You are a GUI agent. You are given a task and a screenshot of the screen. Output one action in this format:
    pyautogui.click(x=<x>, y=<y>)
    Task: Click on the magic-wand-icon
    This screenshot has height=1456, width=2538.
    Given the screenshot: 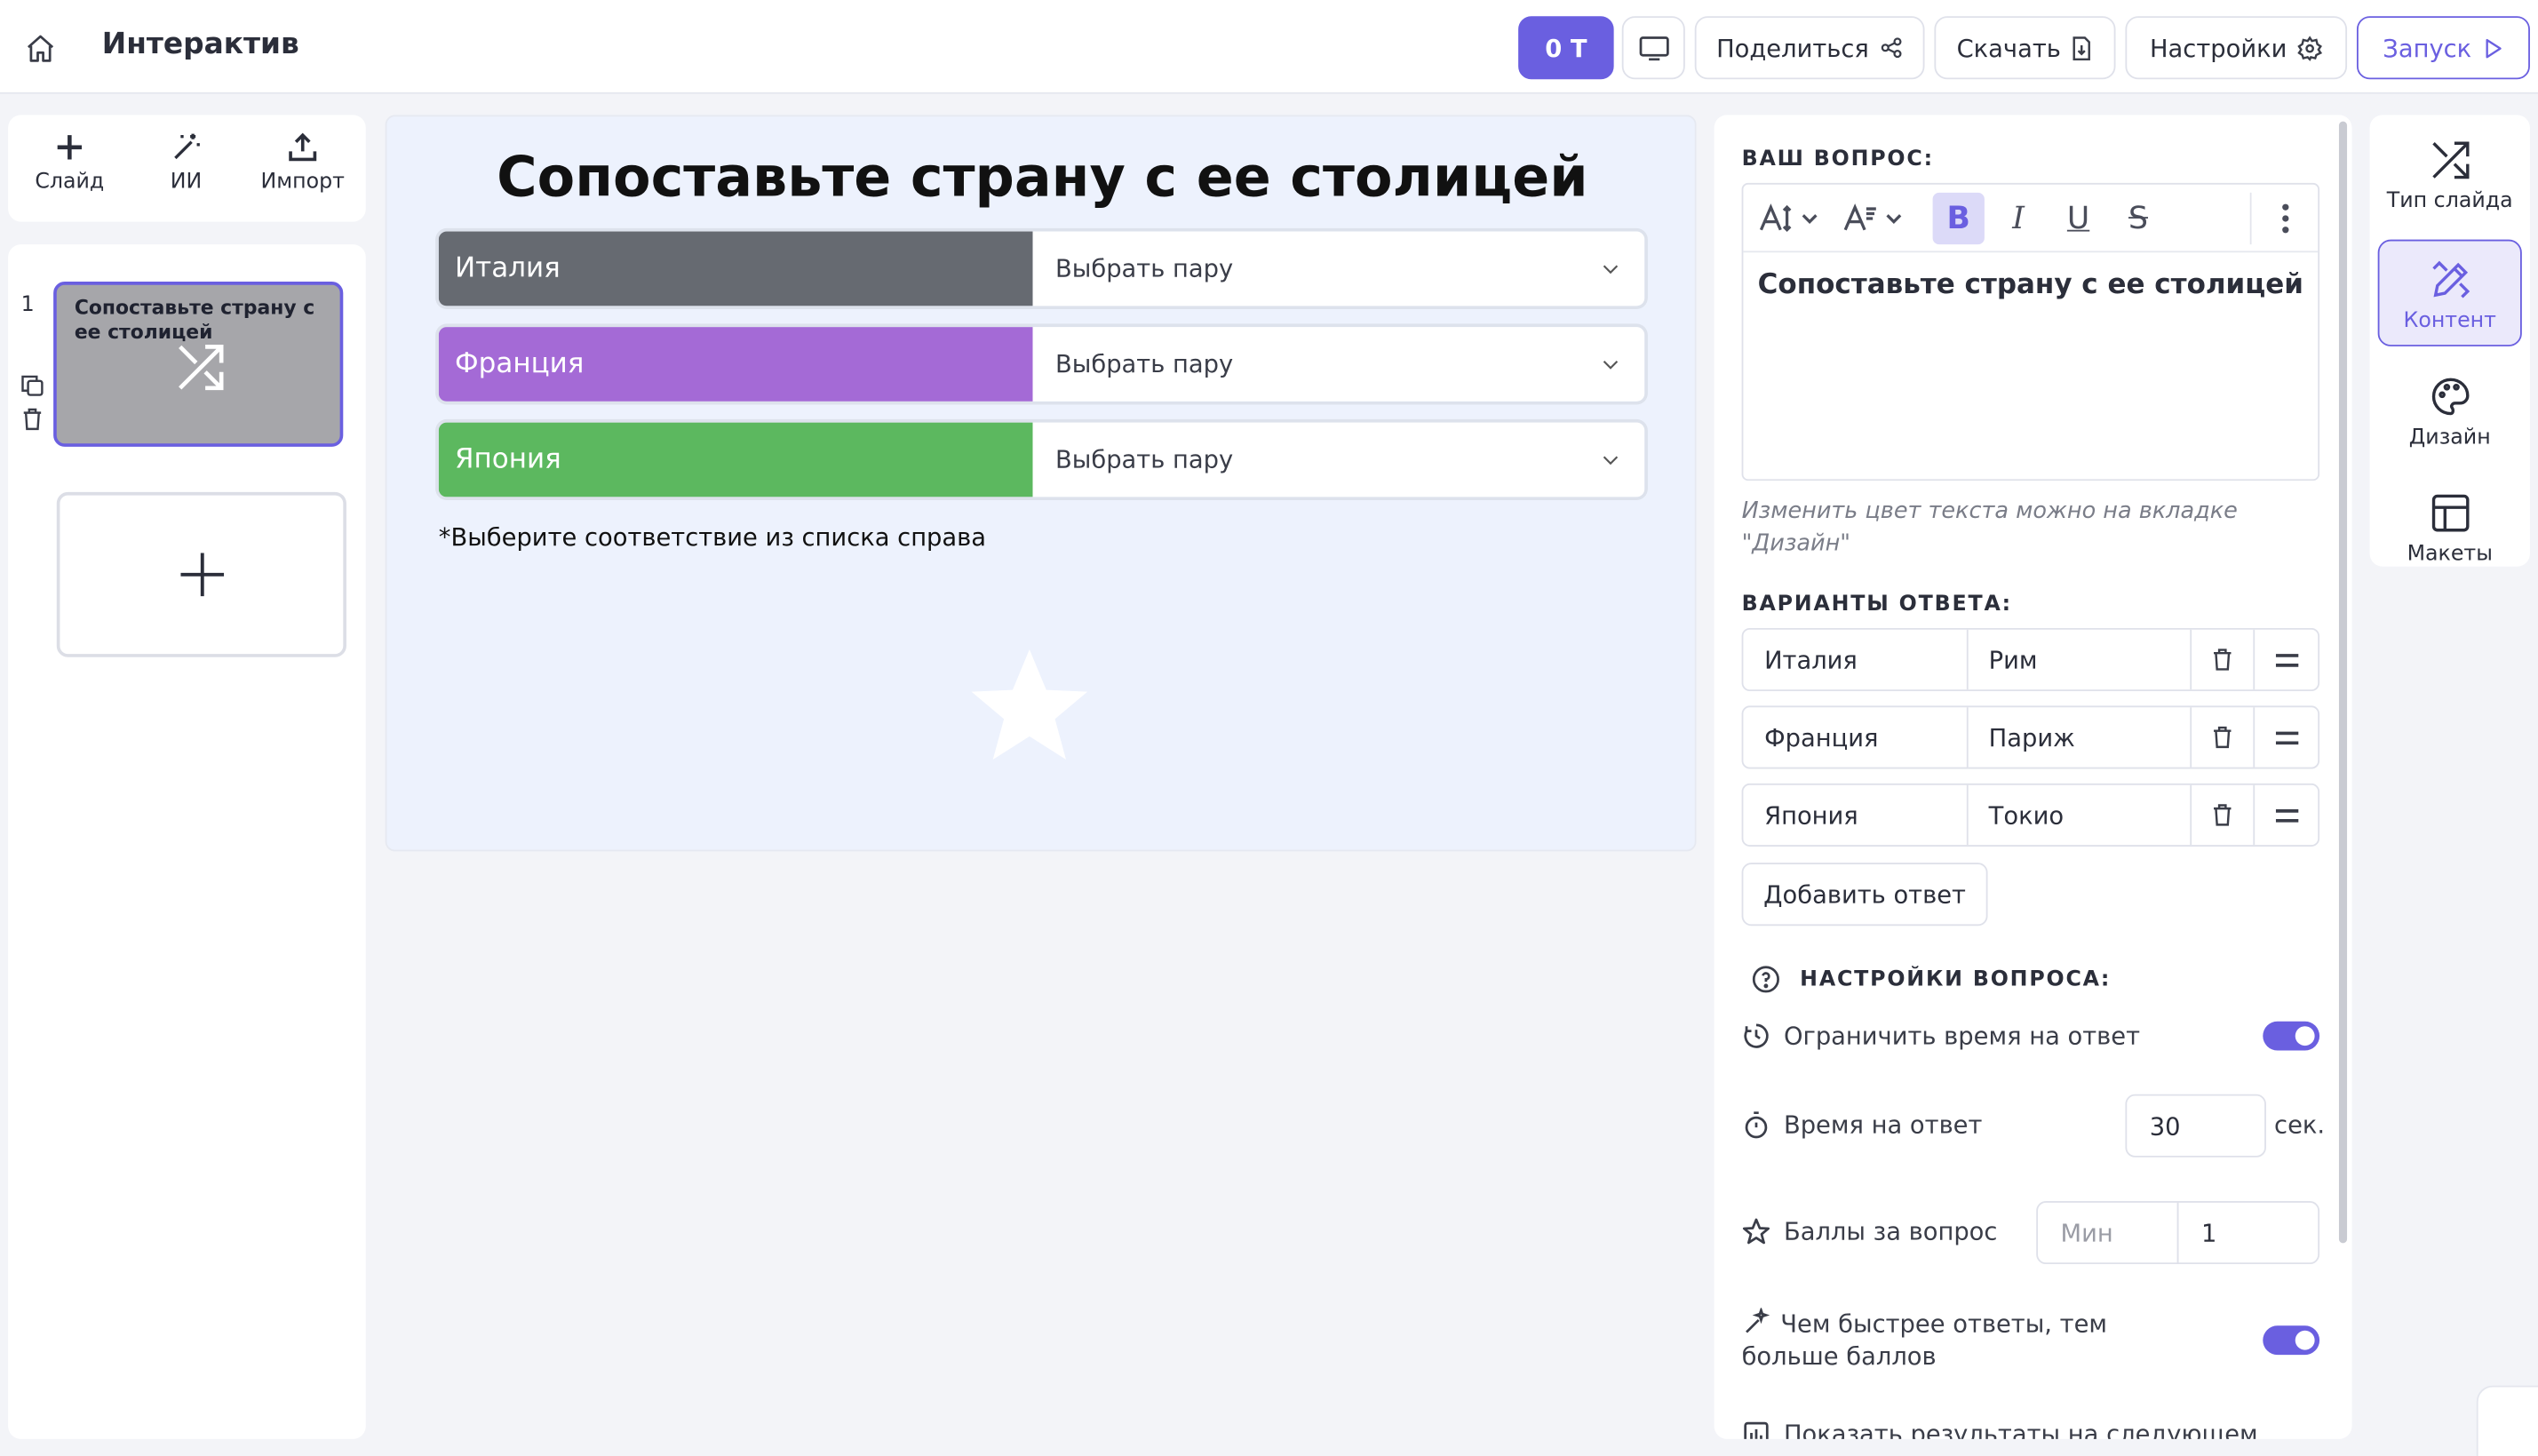 What is the action you would take?
    pyautogui.click(x=187, y=146)
    